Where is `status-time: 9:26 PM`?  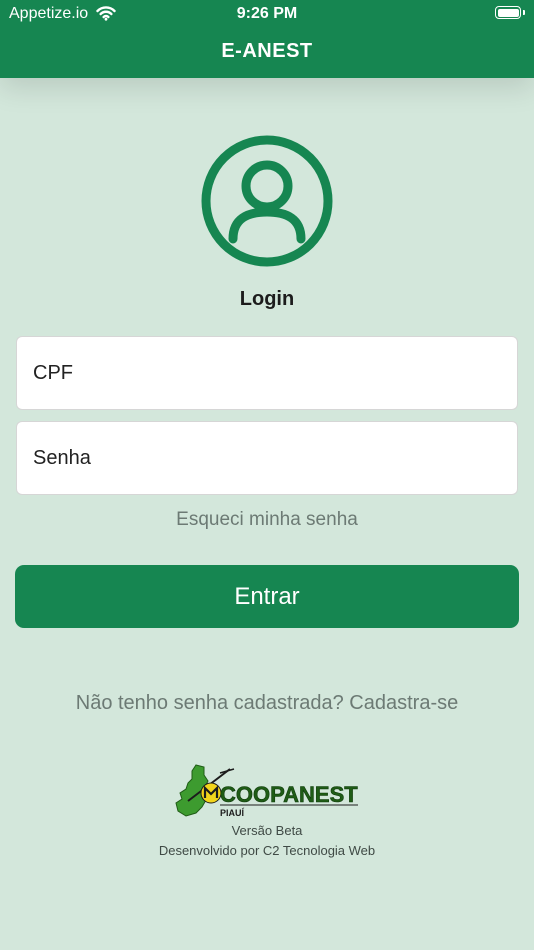 status-time: 9:26 PM is located at coordinates (267, 13).